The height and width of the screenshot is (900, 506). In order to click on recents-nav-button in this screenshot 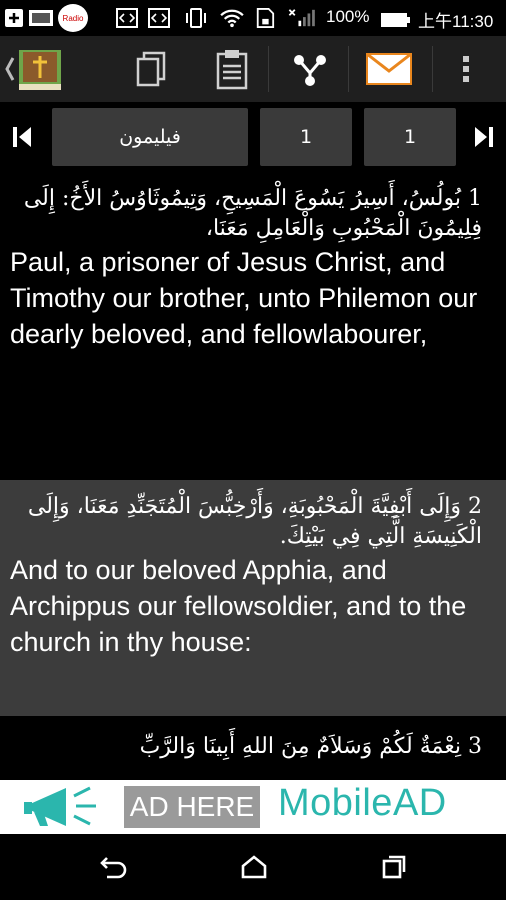, I will do `click(394, 867)`.